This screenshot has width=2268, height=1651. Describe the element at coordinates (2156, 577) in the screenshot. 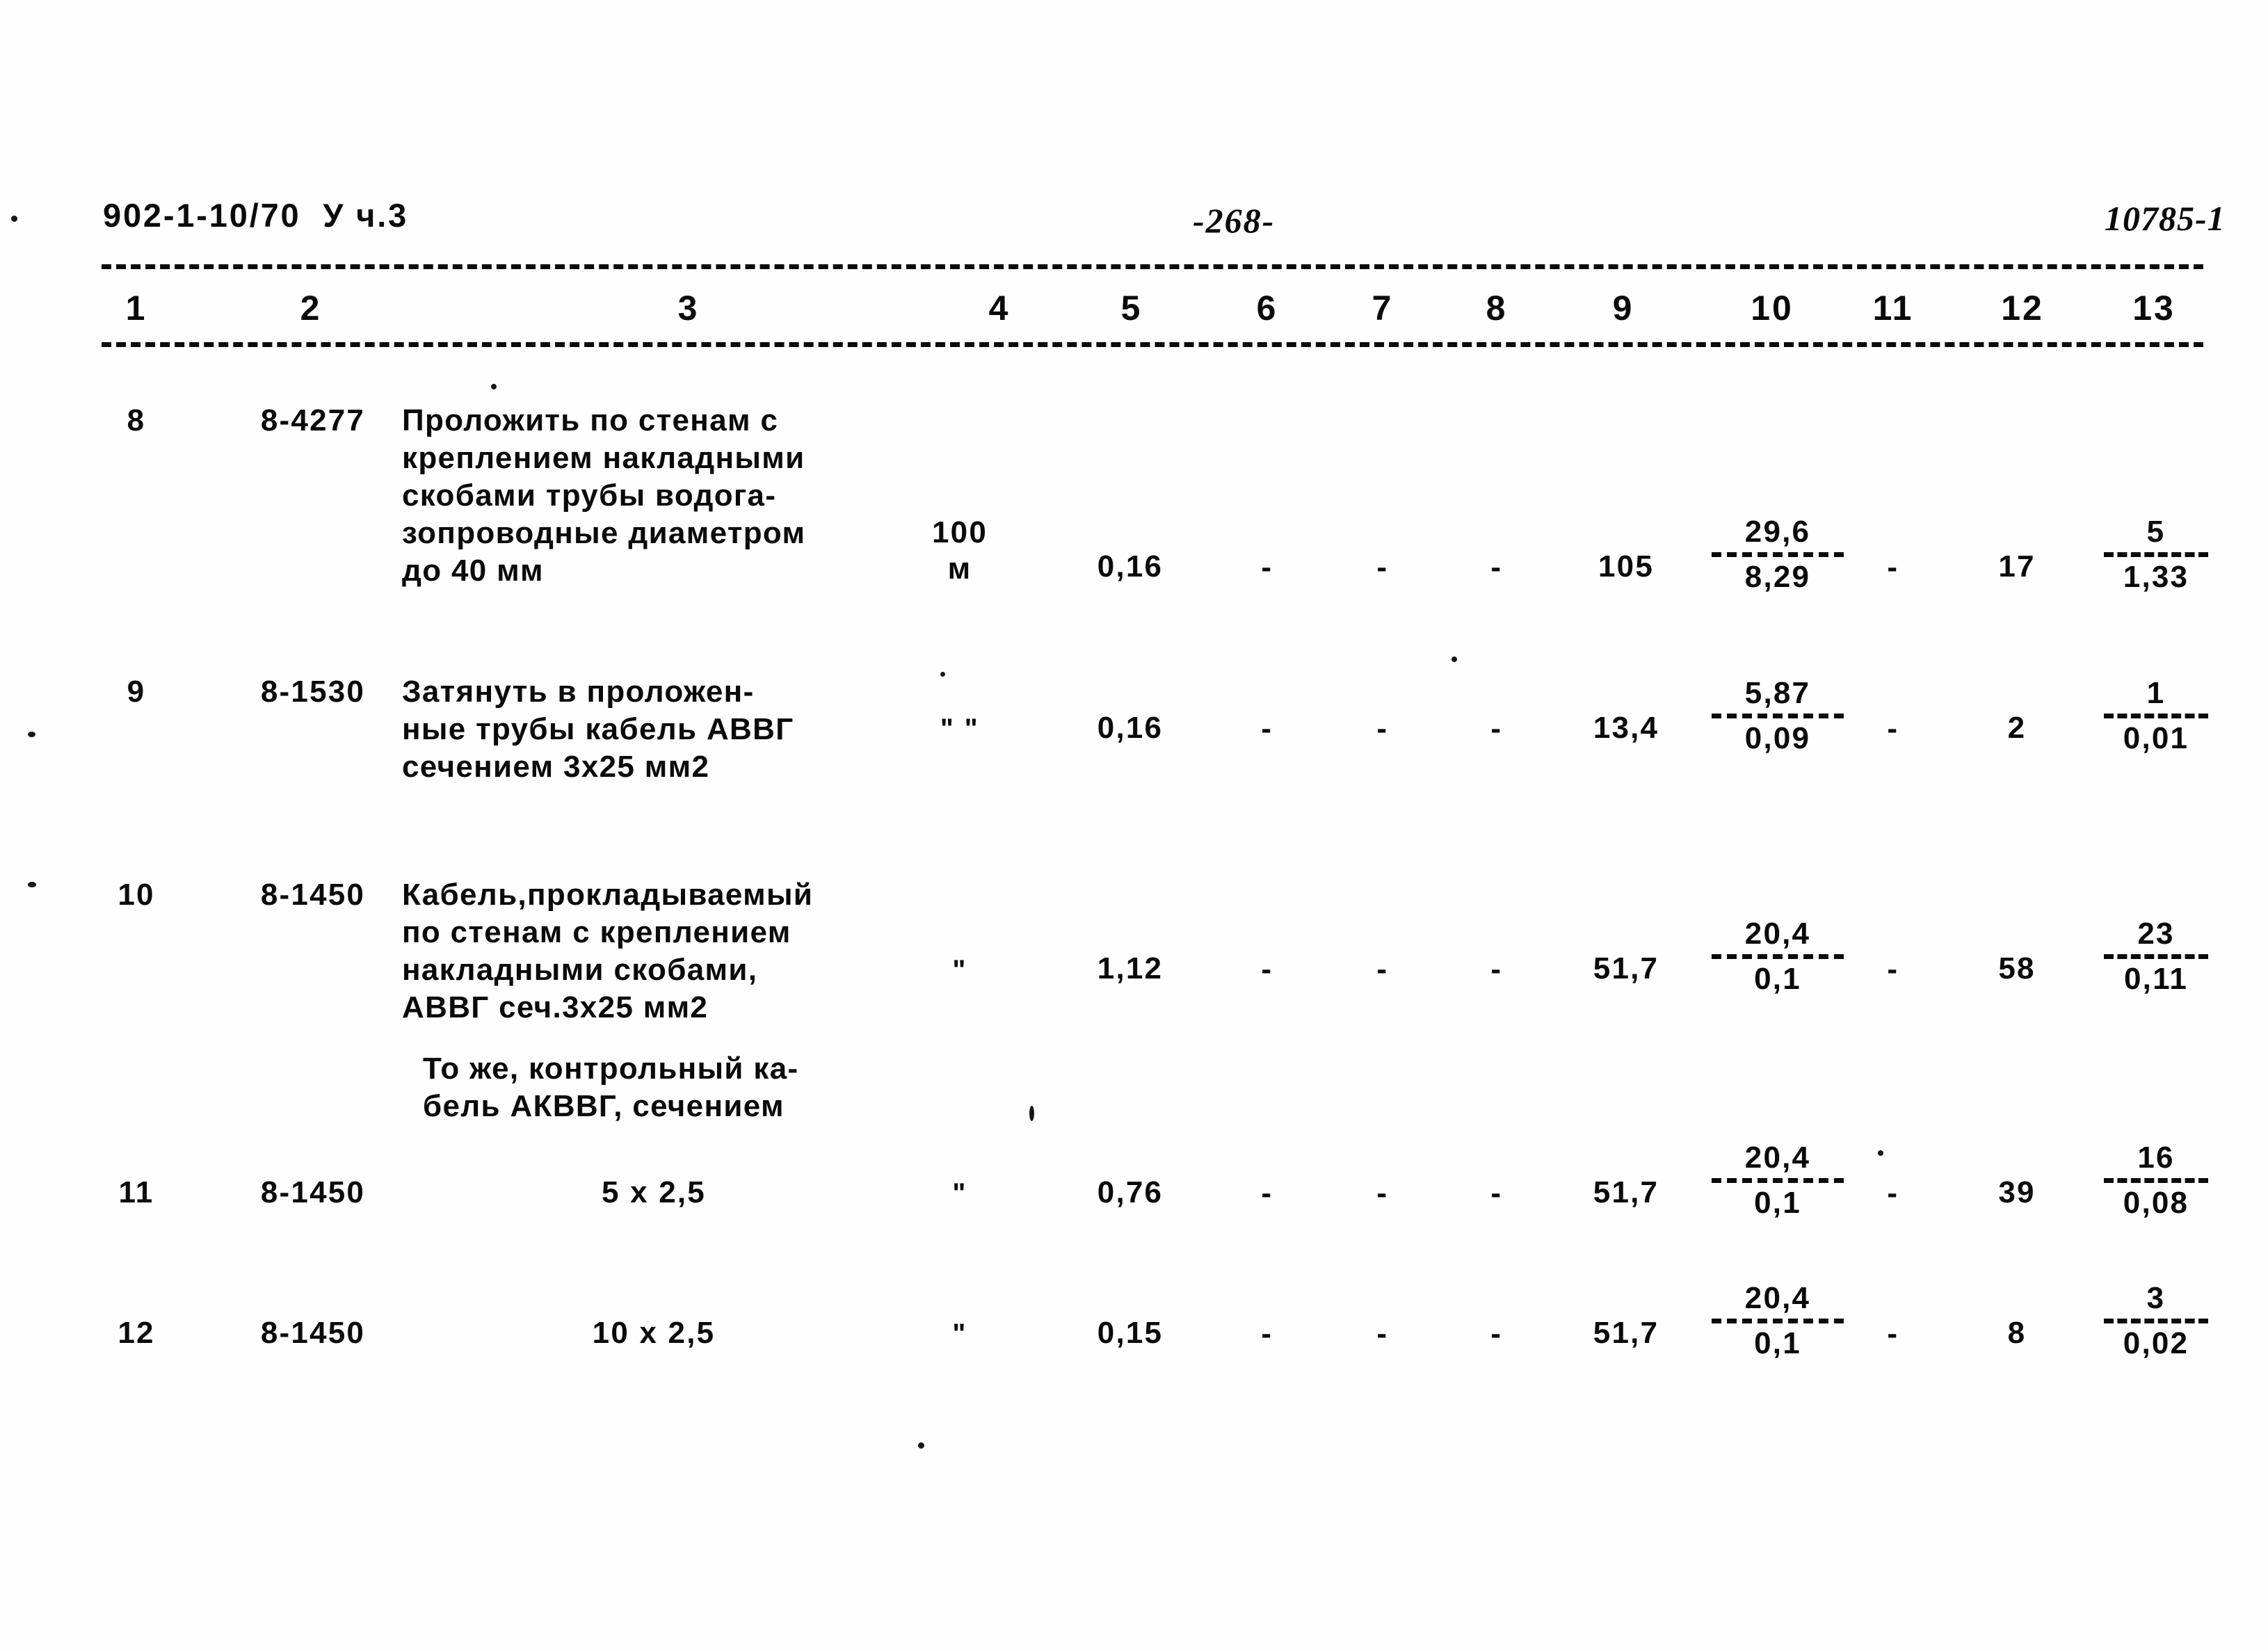

I see `column-13-denominator: 1,33` at that location.